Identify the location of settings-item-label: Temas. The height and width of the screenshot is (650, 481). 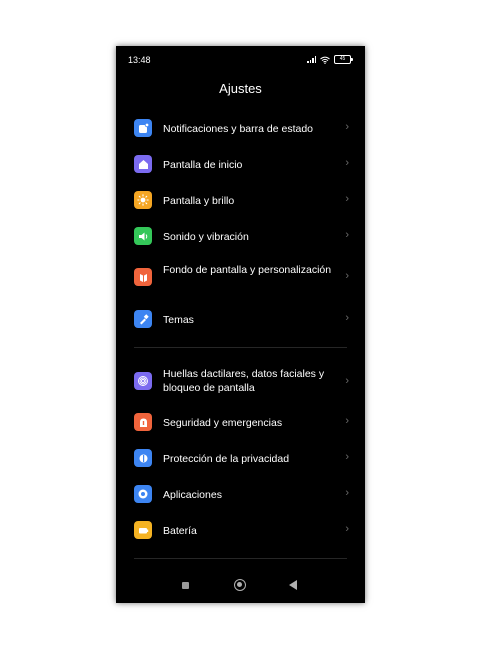
(178, 320).